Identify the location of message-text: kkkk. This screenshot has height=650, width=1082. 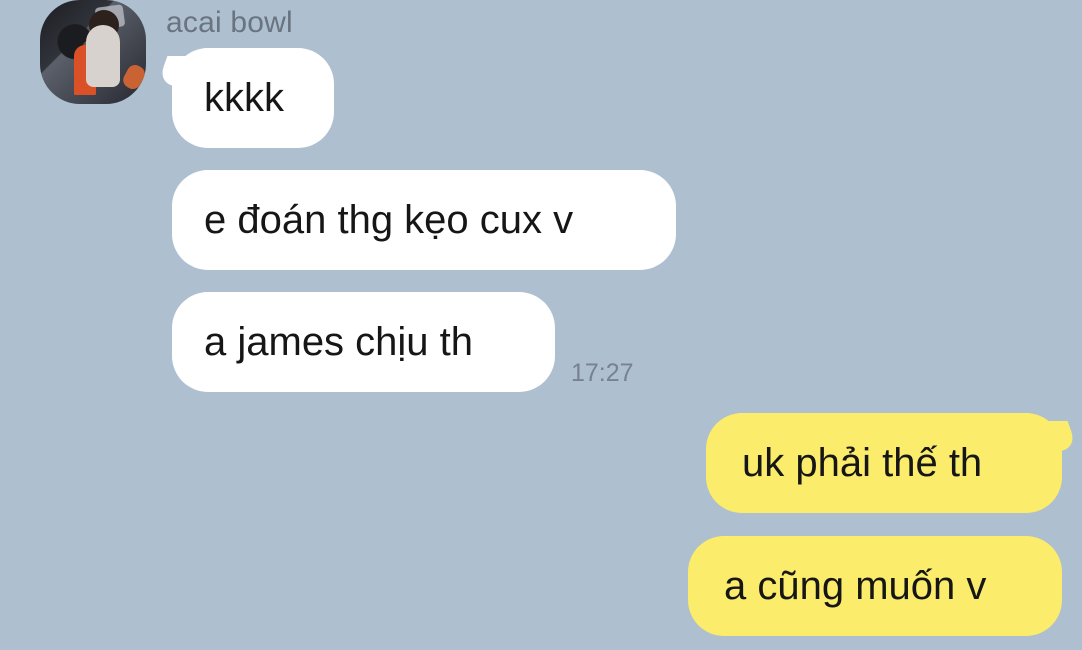
(244, 98).